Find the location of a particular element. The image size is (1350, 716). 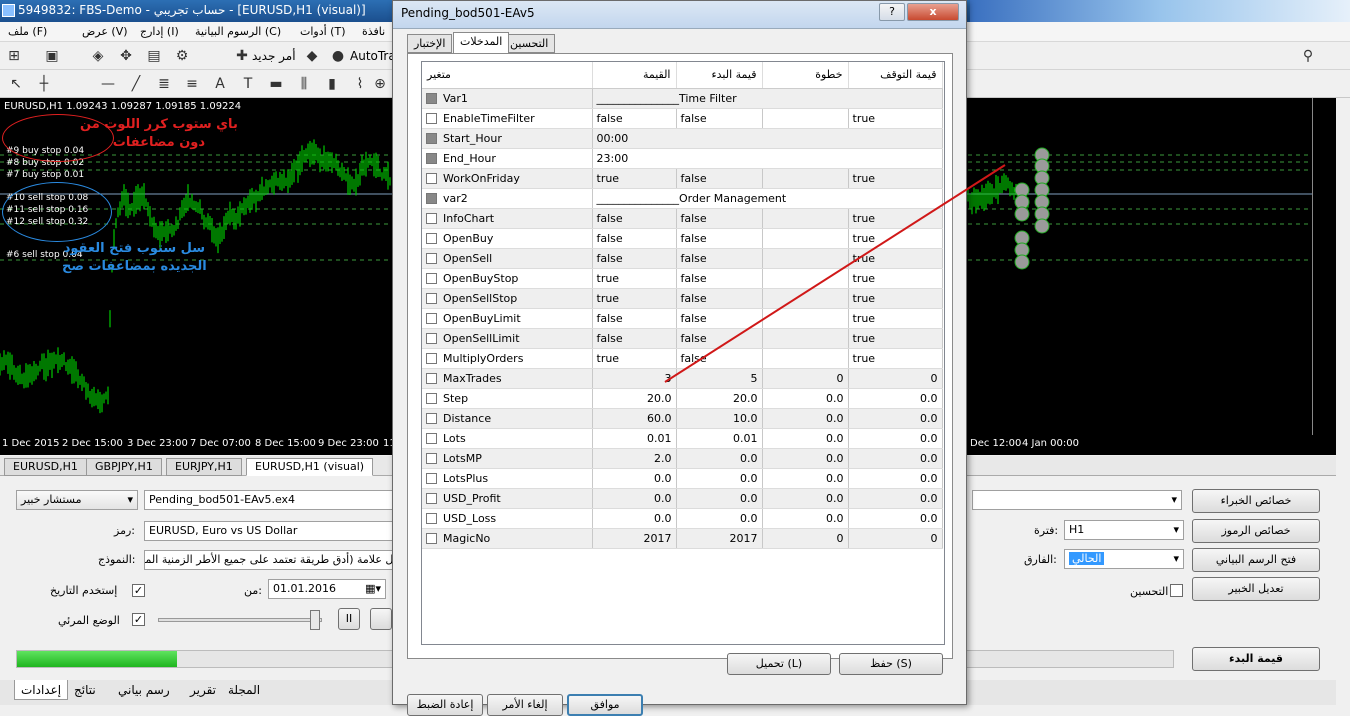

start-button: قيمة البدء is located at coordinates (1256, 659).